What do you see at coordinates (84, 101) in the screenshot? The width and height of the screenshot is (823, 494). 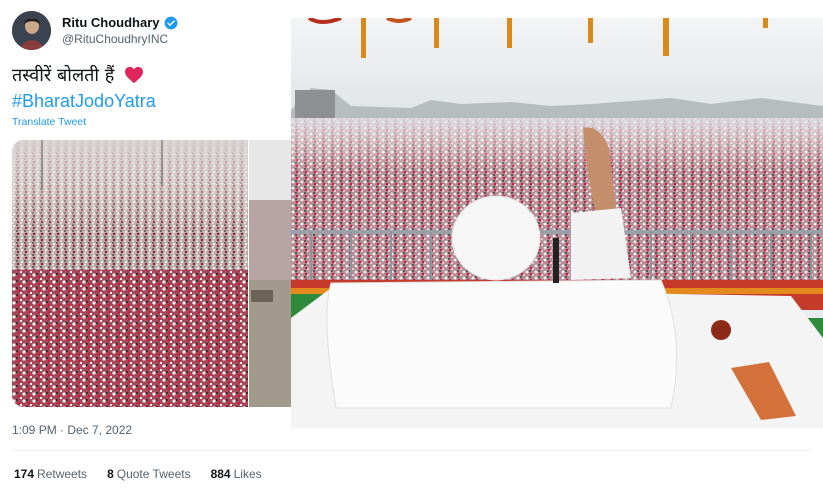 I see `hashtag-link: #BharatJodoYatra` at bounding box center [84, 101].